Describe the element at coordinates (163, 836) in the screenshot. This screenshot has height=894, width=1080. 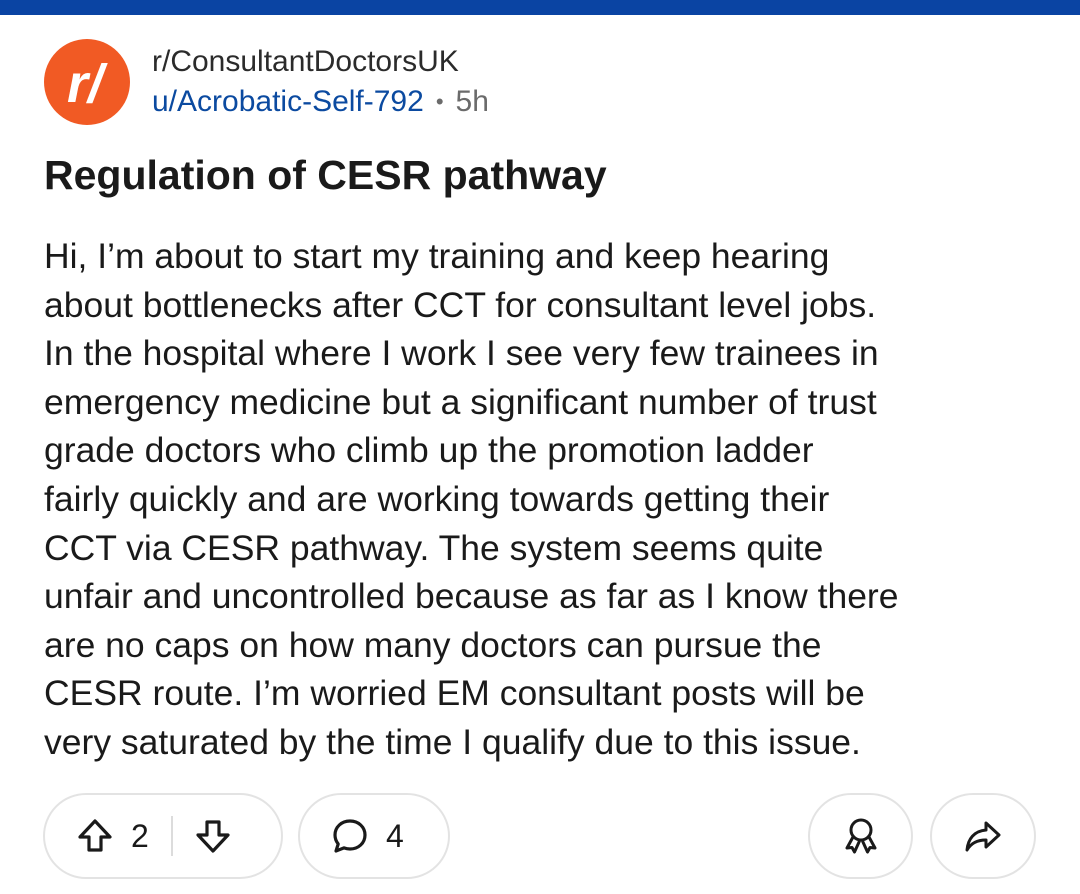
I see `vote-control: 2` at that location.